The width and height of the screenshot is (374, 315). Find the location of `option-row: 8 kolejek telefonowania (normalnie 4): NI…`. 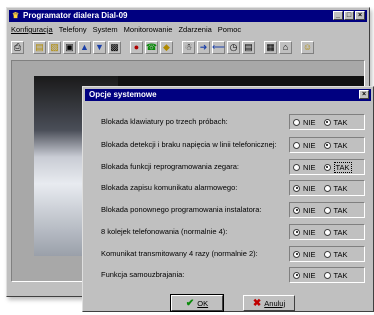

option-row: 8 kolejek telefonowania (normalnie 4): NI… is located at coordinates (229, 232).